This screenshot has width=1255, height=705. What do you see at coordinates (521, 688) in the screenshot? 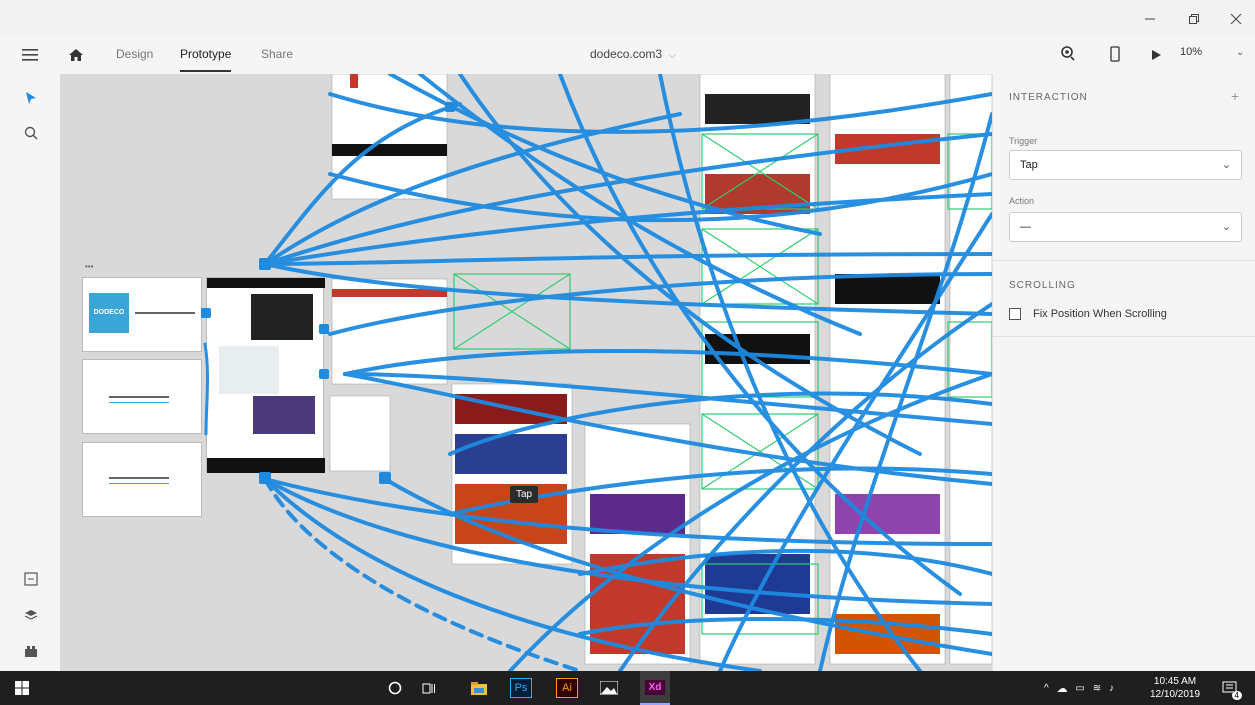
I see `photoshop-icon: Ps` at bounding box center [521, 688].